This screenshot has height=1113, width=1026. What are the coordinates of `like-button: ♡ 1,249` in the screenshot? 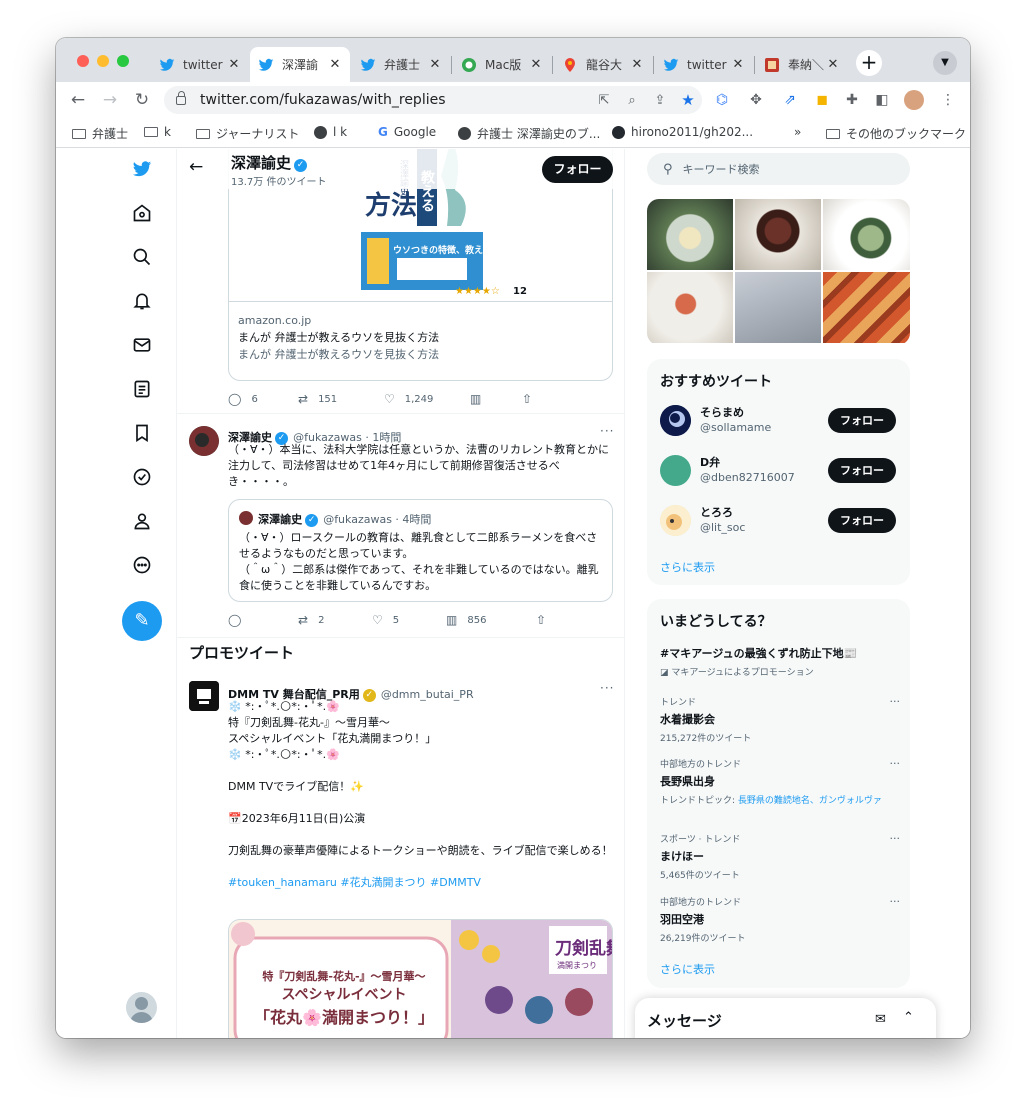 It's located at (427, 399).